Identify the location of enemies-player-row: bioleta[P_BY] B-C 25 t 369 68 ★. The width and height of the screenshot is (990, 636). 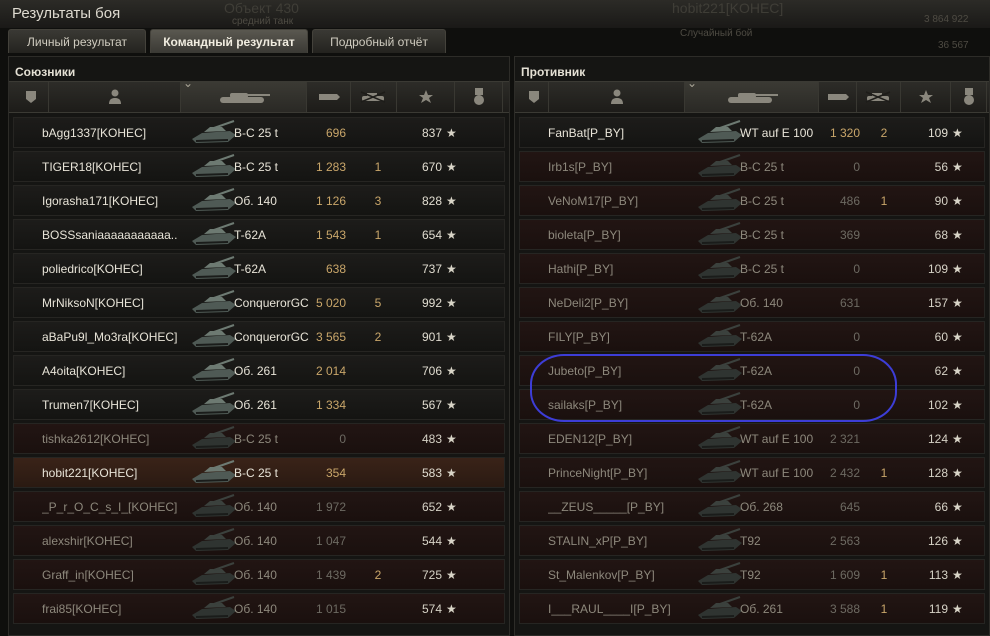
(752, 234).